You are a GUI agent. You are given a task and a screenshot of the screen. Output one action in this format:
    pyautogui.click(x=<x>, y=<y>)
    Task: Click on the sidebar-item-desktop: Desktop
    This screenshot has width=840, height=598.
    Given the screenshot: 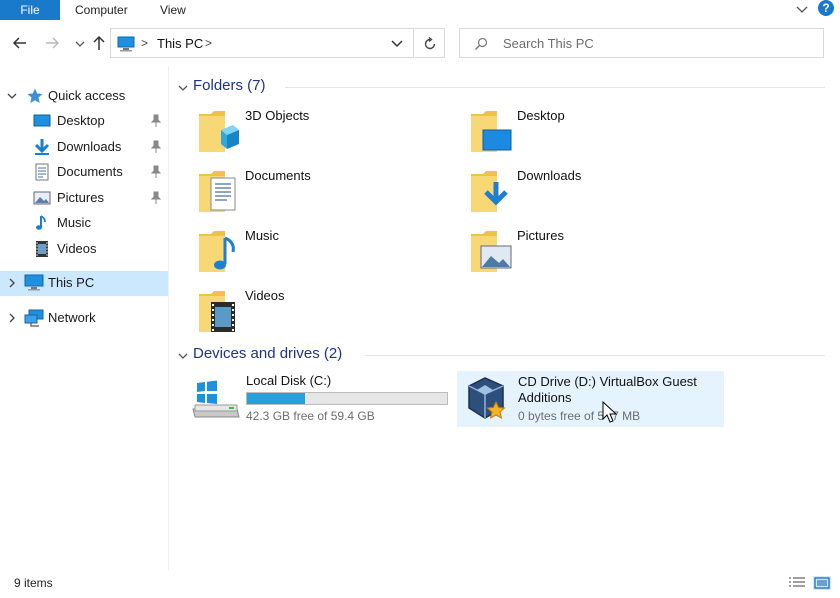 What is the action you would take?
    pyautogui.click(x=84, y=121)
    